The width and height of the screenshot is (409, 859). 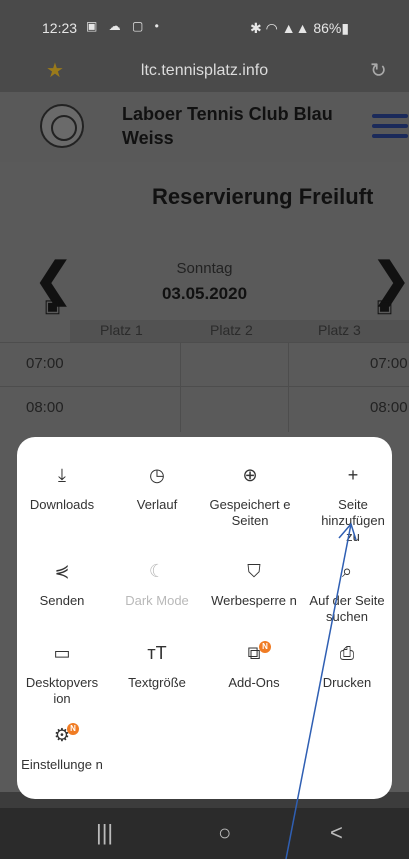 What do you see at coordinates (347, 653) in the screenshot?
I see `print-icon: ⎙` at bounding box center [347, 653].